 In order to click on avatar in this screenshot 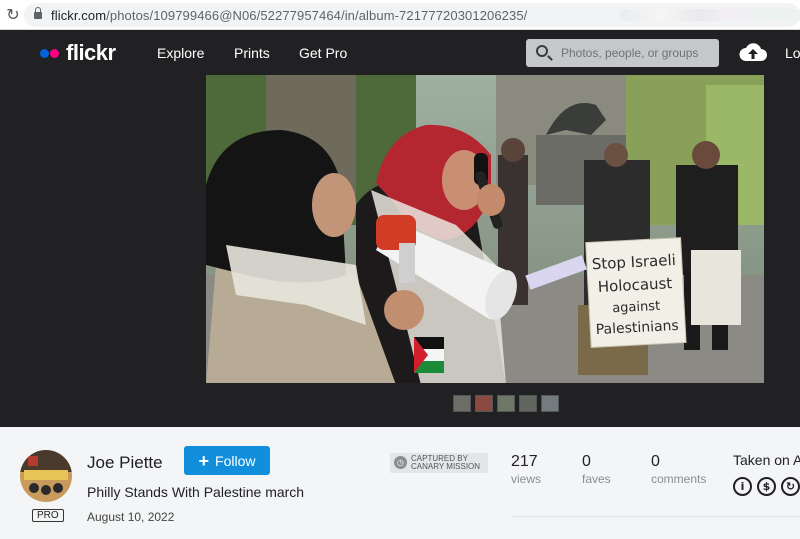, I will do `click(46, 476)`.